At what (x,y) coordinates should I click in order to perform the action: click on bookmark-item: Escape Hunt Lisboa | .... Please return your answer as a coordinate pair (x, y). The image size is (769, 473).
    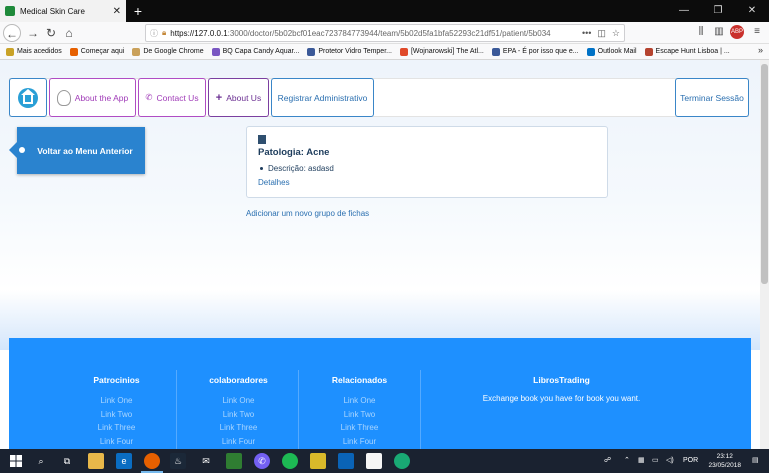
    Looking at the image, I should click on (687, 51).